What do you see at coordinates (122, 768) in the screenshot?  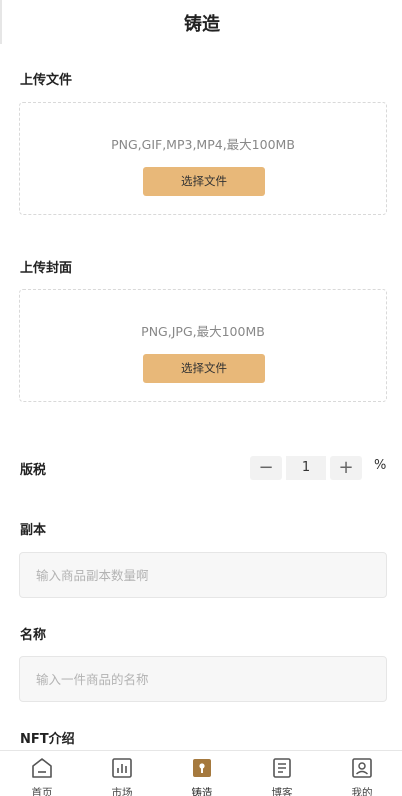 I see `market-chart-icon` at bounding box center [122, 768].